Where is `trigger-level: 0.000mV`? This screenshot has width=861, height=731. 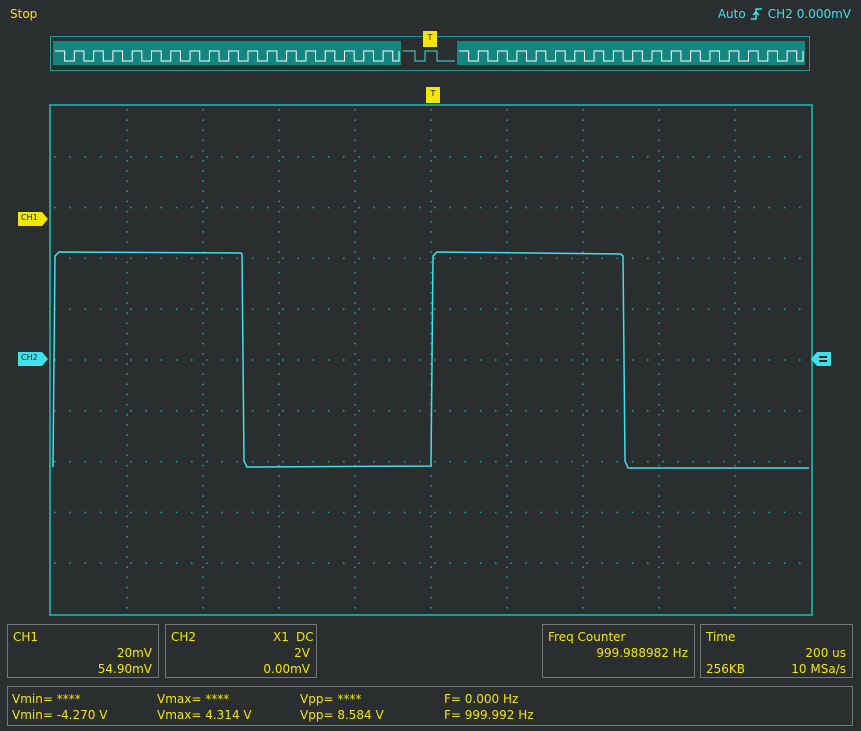 trigger-level: 0.000mV is located at coordinates (823, 14).